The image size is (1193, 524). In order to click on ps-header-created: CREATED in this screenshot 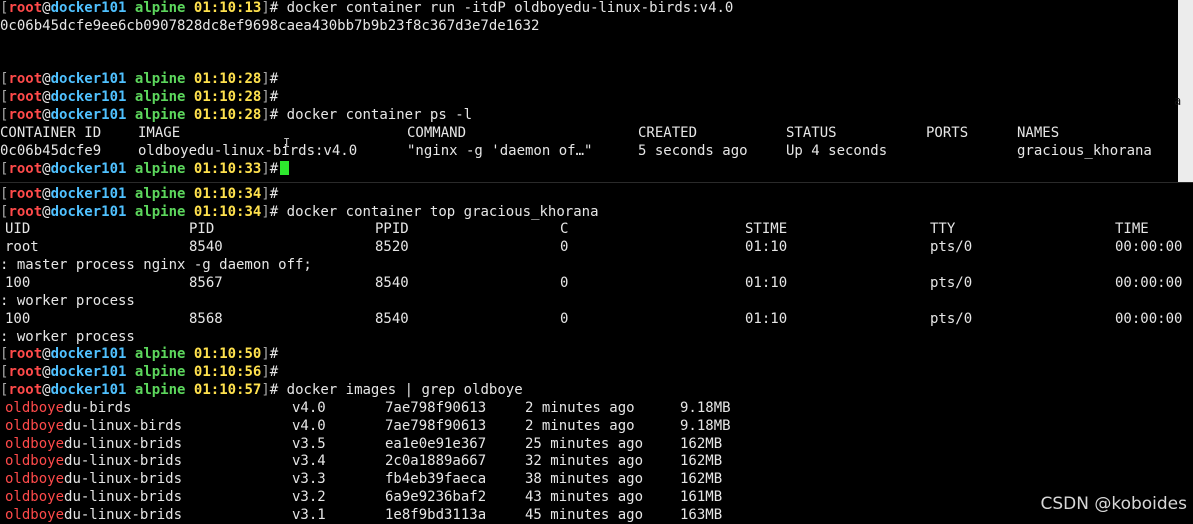, I will do `click(668, 133)`.